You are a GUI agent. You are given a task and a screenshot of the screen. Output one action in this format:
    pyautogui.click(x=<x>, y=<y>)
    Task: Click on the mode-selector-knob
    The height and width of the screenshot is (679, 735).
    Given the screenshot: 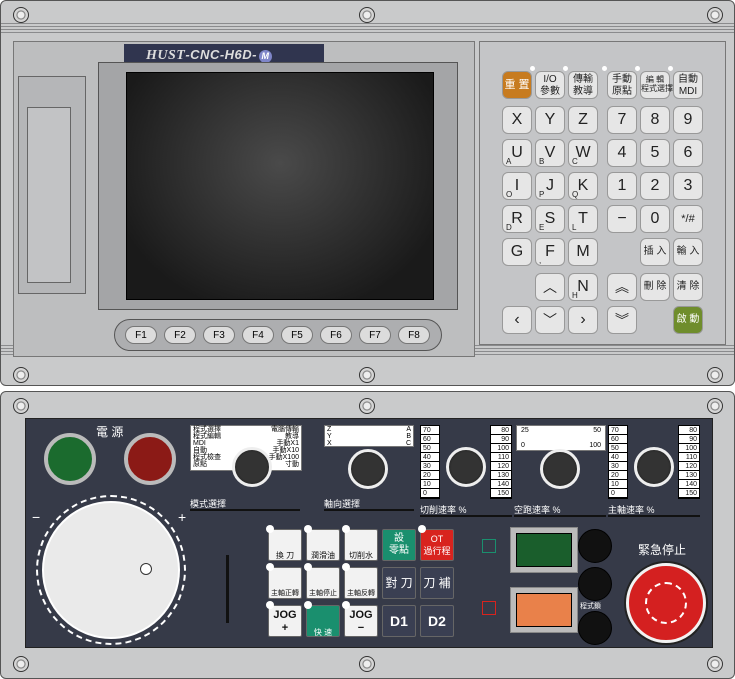 What is the action you would take?
    pyautogui.click(x=252, y=467)
    